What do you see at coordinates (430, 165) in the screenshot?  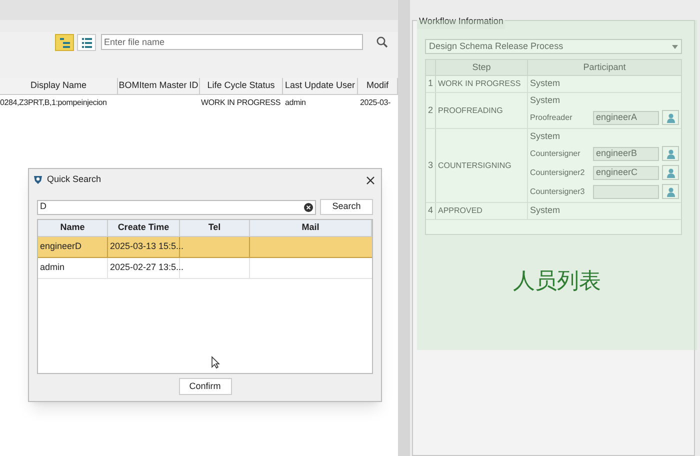 I see `step-number: 3` at bounding box center [430, 165].